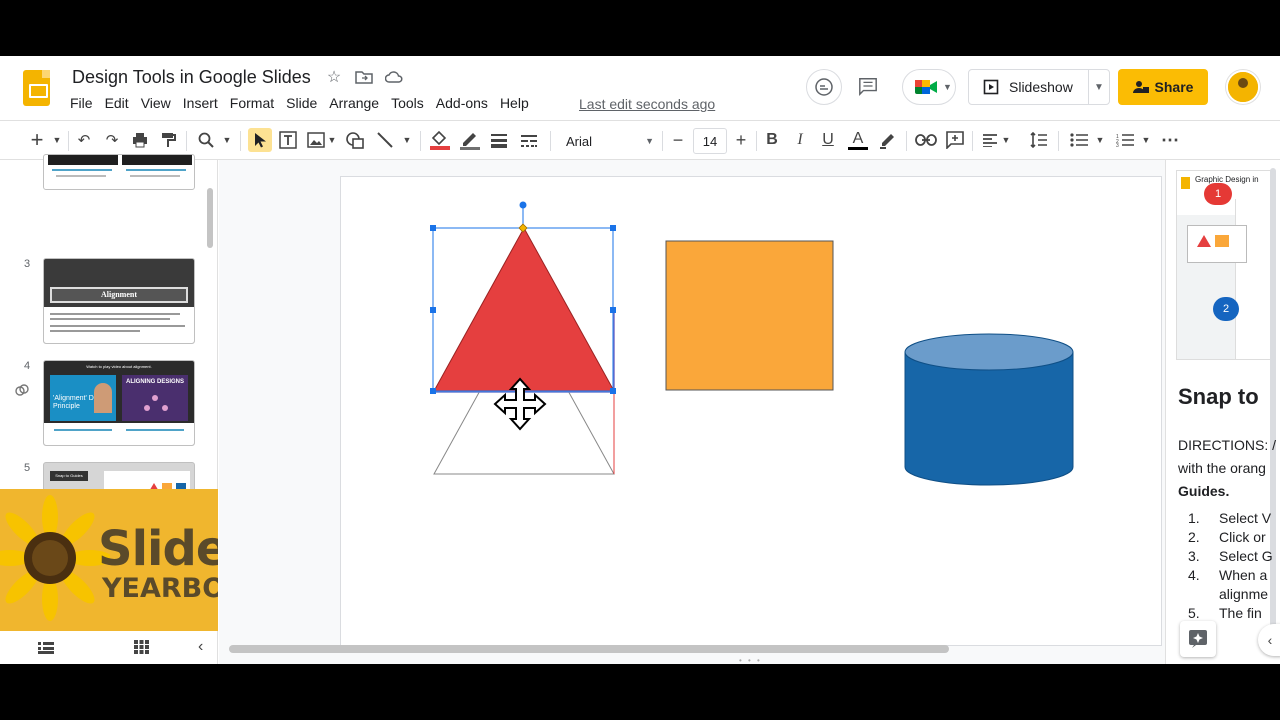  Describe the element at coordinates (741, 140) in the screenshot. I see `increase-font-size-button: +` at that location.